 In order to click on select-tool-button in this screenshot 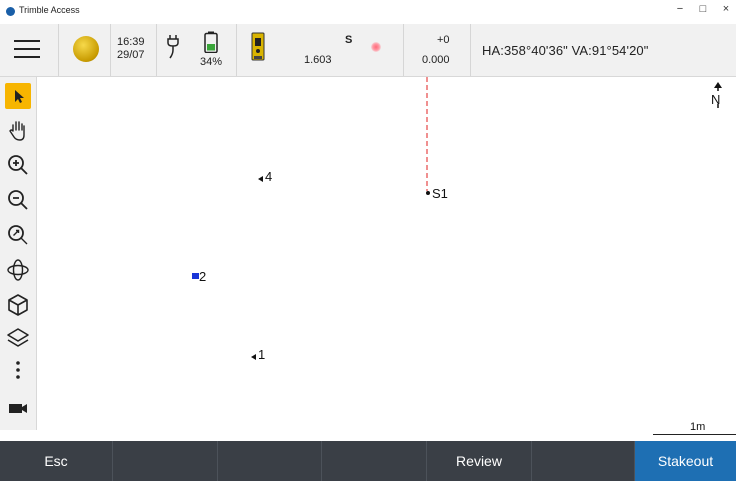, I will do `click(18, 96)`.